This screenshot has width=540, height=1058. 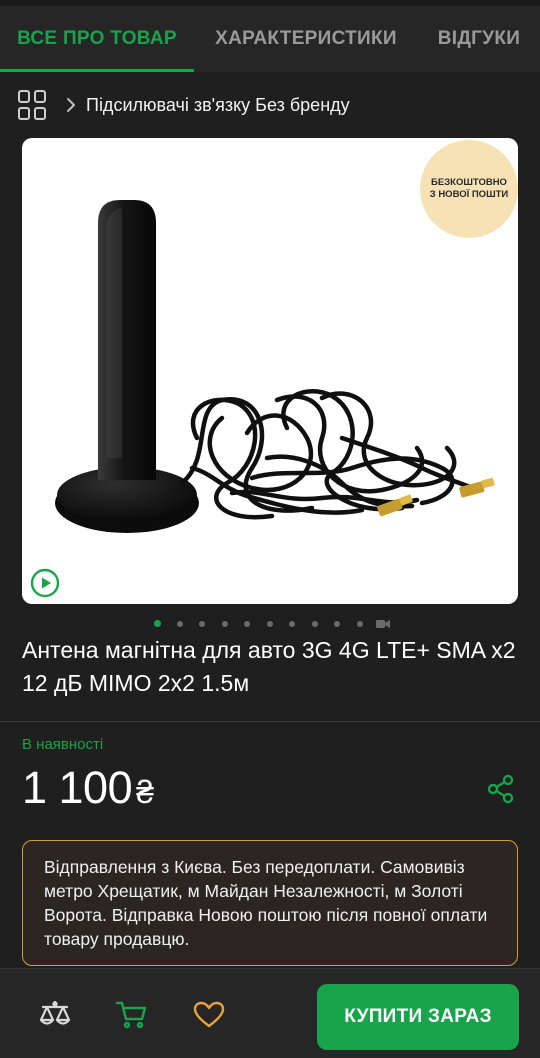 What do you see at coordinates (270, 1013) in the screenshot?
I see `bottom-action-bar: КУПИТИ ЗАРАЗ` at bounding box center [270, 1013].